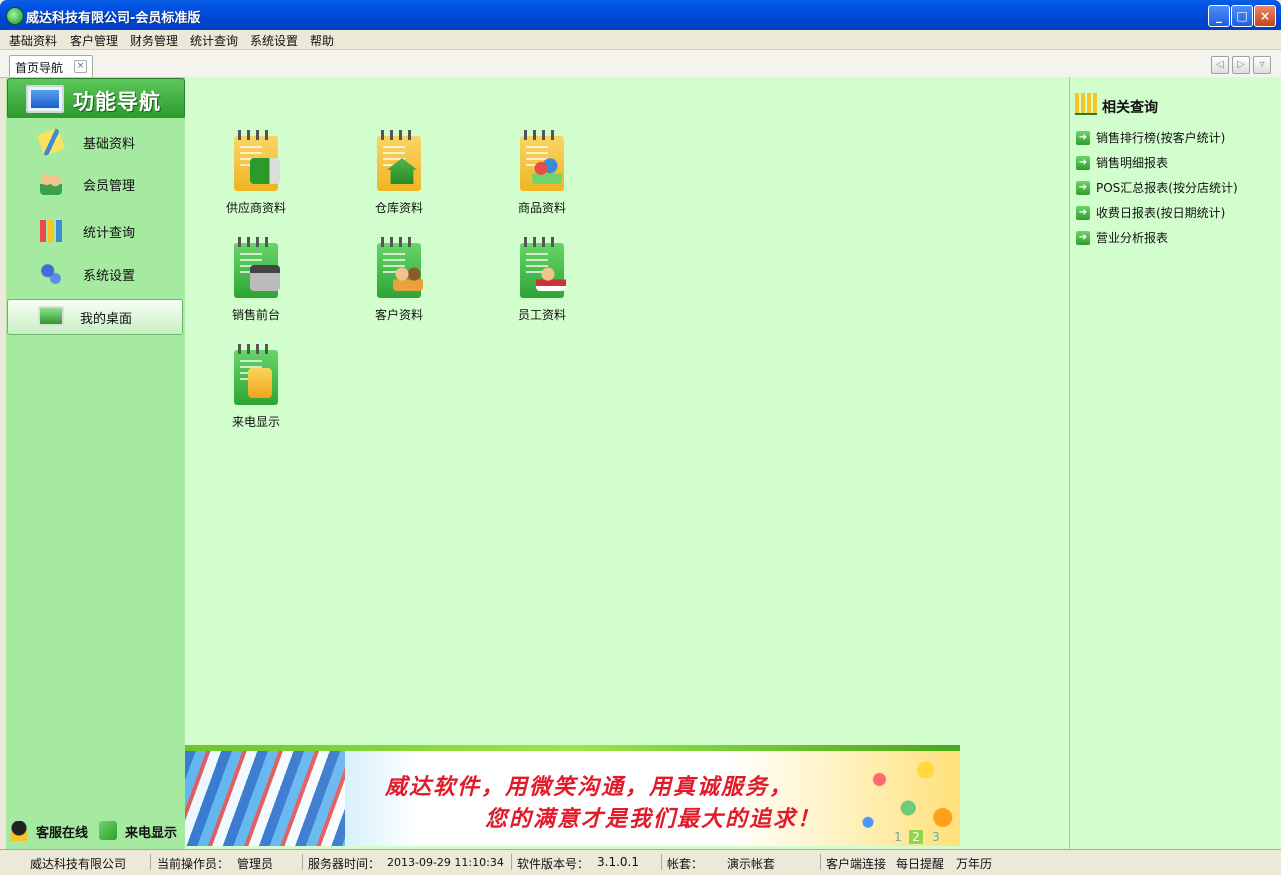 This screenshot has width=1281, height=875. Describe the element at coordinates (78, 864) in the screenshot. I see `status-company: 威达科技有限公司` at that location.